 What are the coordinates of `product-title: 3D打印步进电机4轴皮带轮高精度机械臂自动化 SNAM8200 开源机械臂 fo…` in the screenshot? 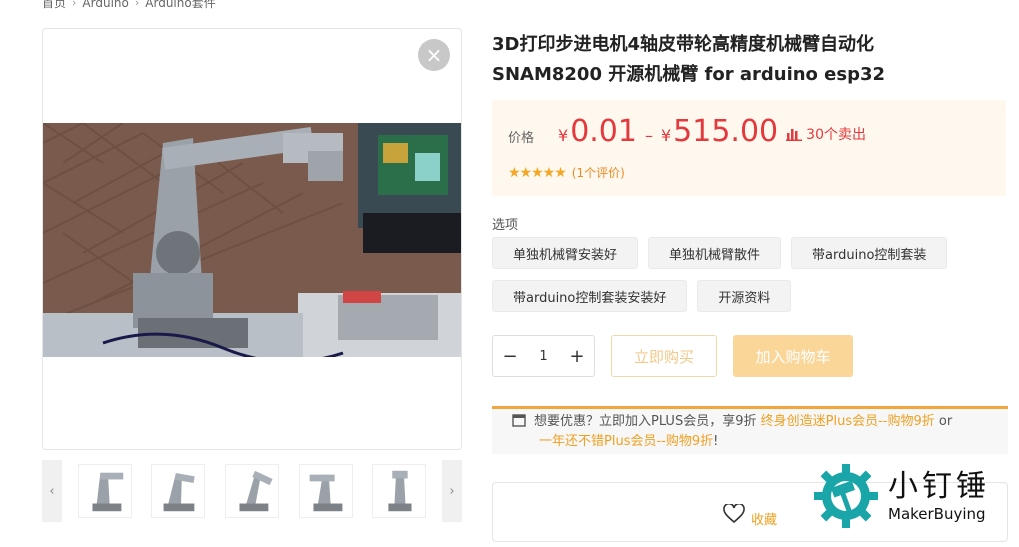 It's located at (742, 60).